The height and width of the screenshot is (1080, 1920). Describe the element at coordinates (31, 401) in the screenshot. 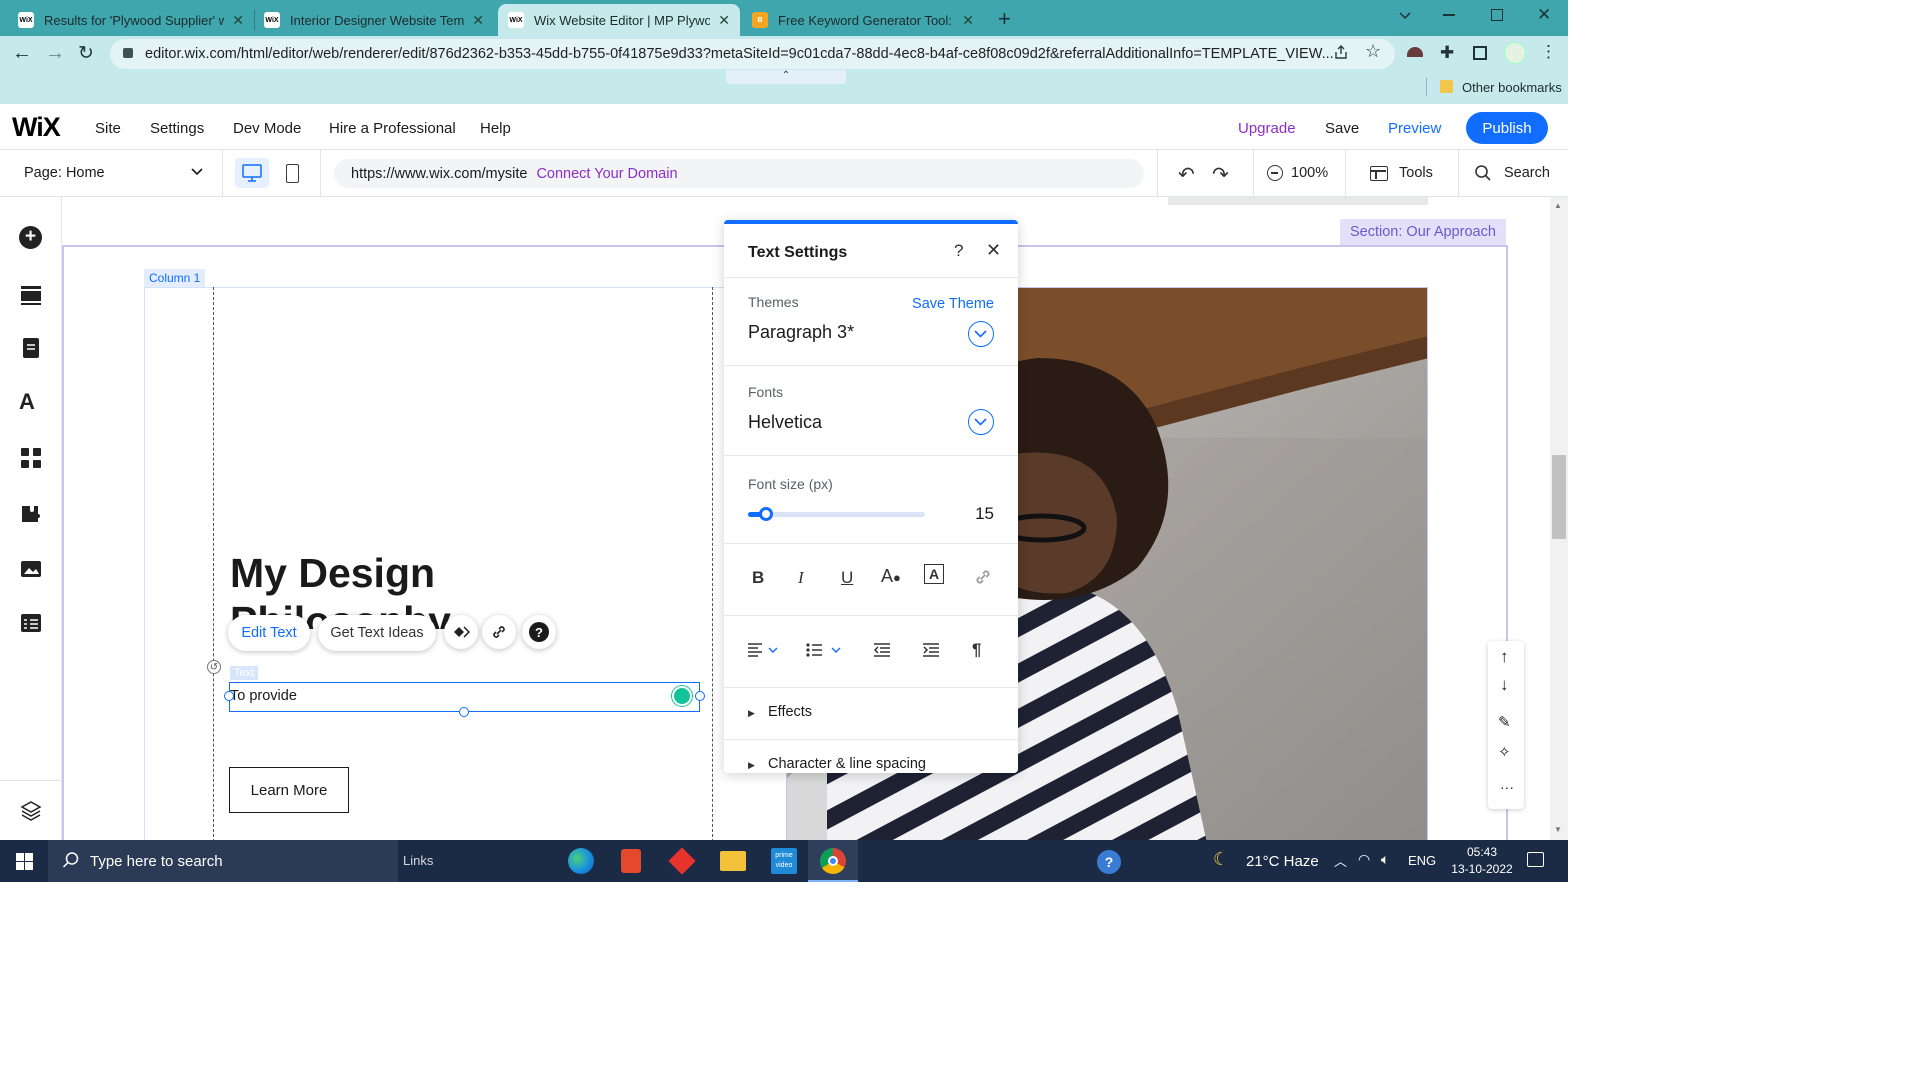

I see `design-theme-icon: A` at that location.